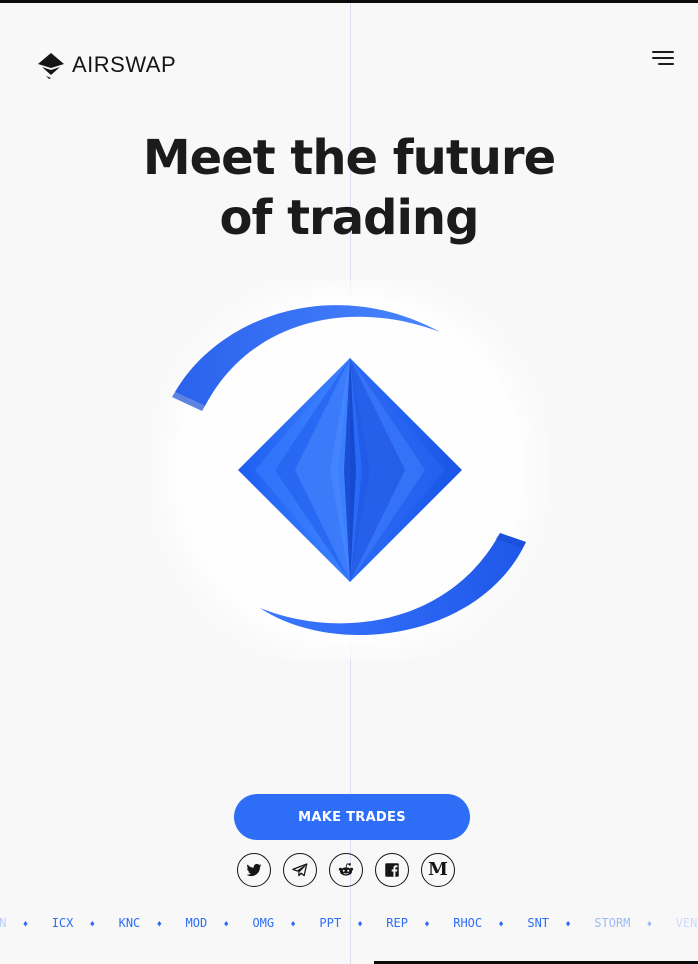  I want to click on top-border, so click(349, 1).